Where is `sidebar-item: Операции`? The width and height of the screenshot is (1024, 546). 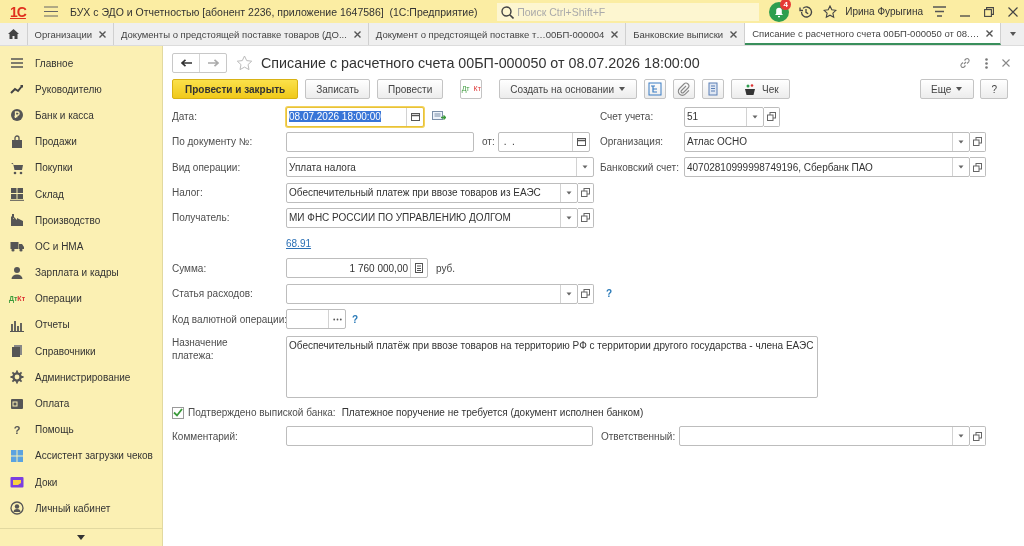
sidebar-item: Операции is located at coordinates (58, 299).